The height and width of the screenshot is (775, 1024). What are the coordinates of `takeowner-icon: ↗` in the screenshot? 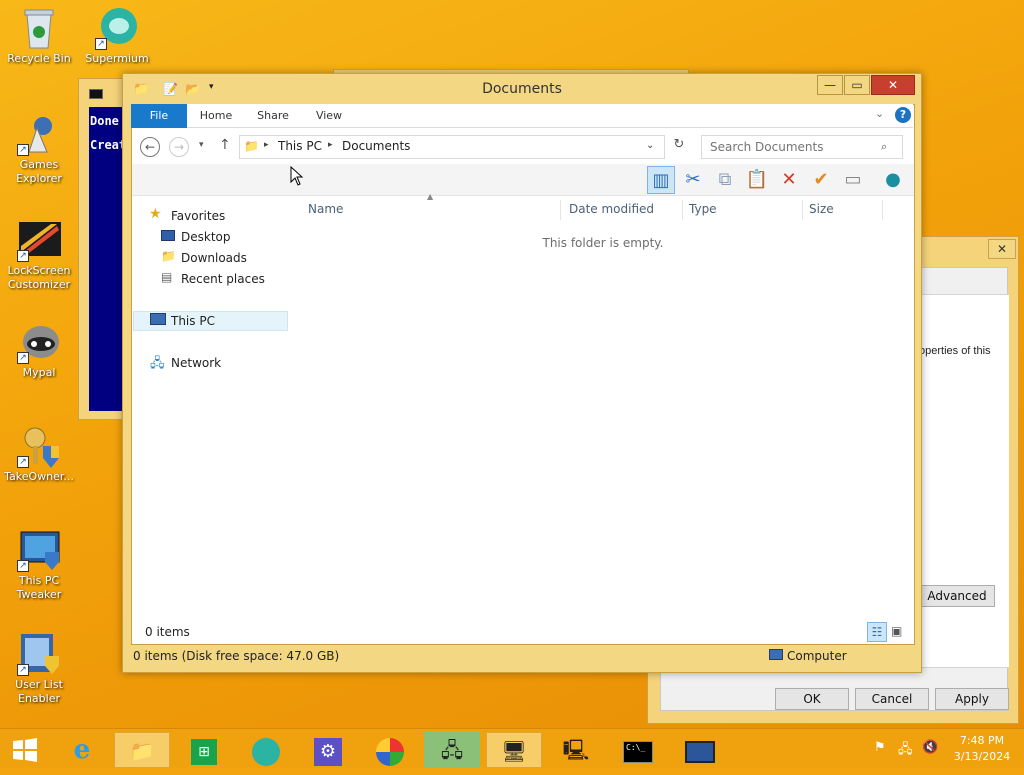 It's located at (39, 446).